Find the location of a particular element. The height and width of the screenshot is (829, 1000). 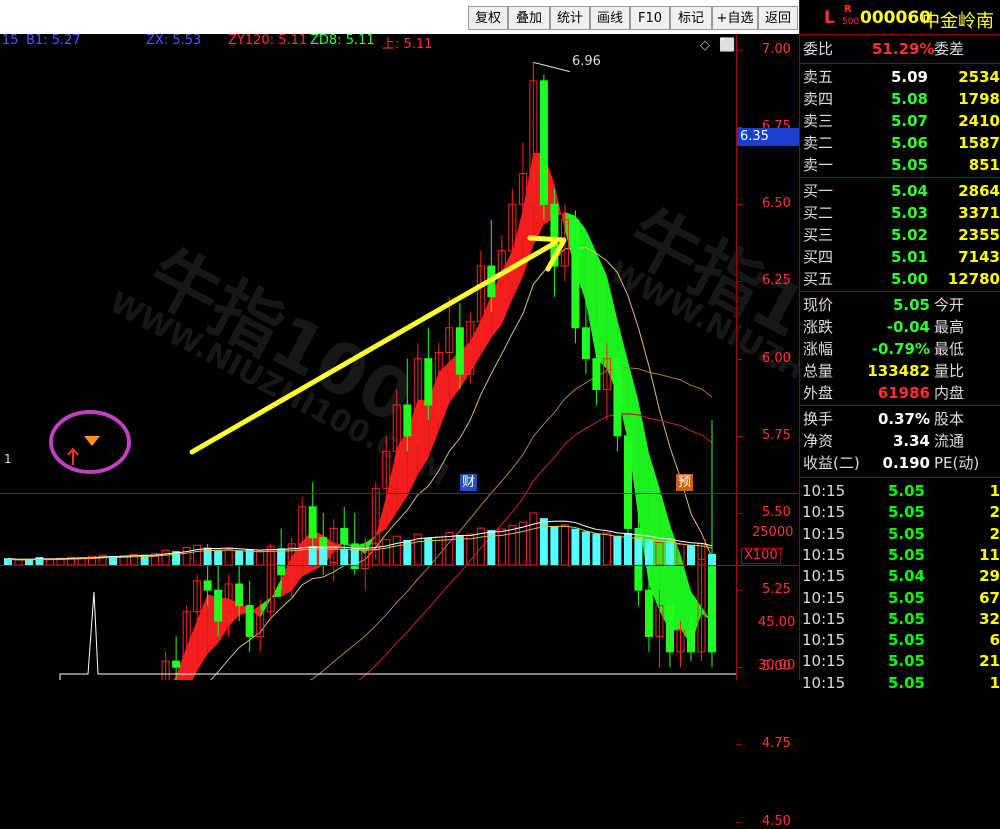

expand-icon: ⬜ is located at coordinates (727, 45).